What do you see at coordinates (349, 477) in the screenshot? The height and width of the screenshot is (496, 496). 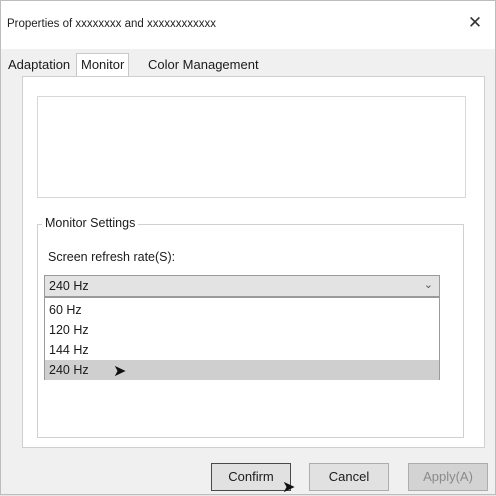 I see `cancel-button: Cancel` at bounding box center [349, 477].